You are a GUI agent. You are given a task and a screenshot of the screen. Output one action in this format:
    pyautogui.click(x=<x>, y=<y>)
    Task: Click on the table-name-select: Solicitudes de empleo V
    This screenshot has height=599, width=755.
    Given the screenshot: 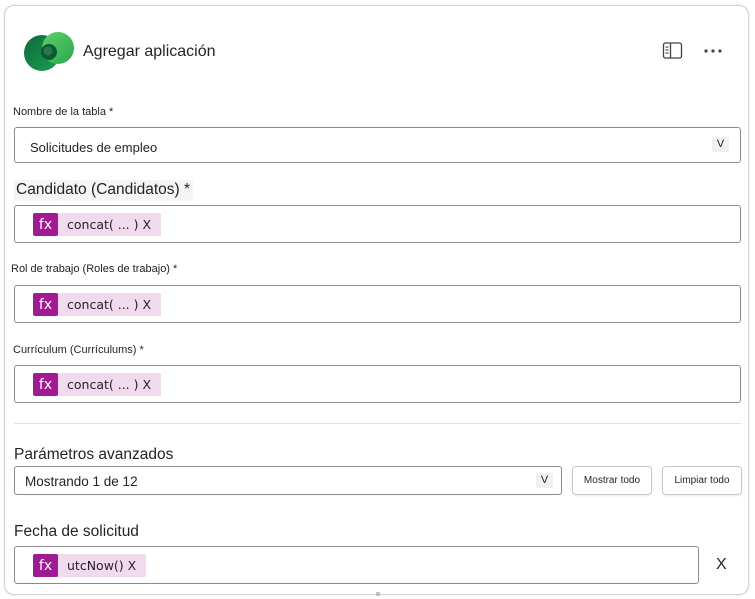 What is the action you would take?
    pyautogui.click(x=377, y=145)
    